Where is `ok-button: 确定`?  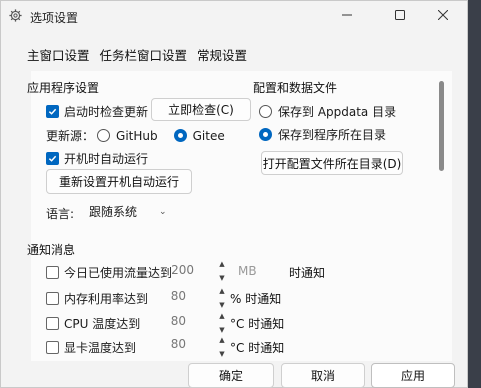 ok-button: 确定 is located at coordinates (231, 375).